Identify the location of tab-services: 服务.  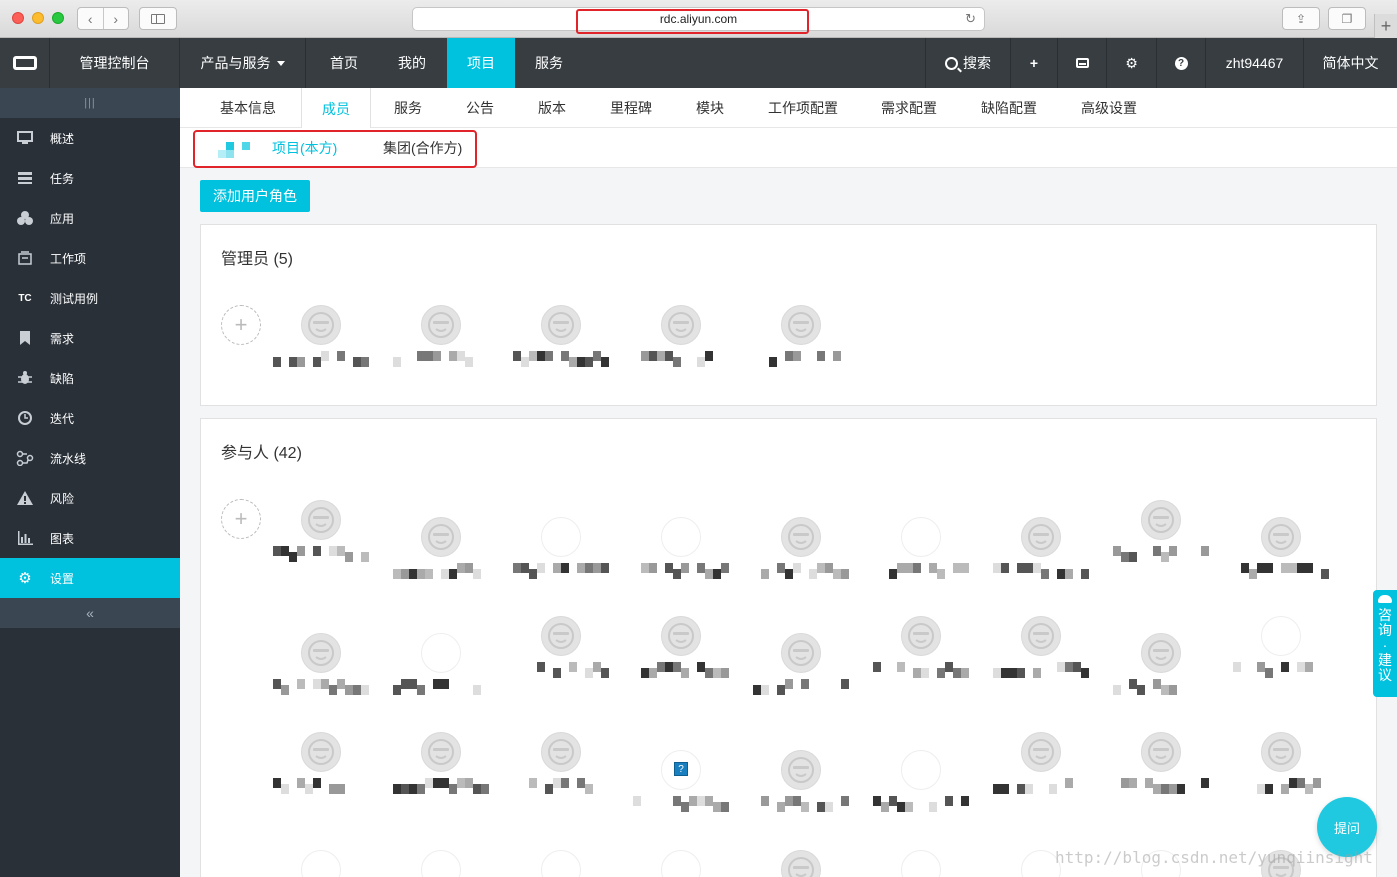
(408, 108).